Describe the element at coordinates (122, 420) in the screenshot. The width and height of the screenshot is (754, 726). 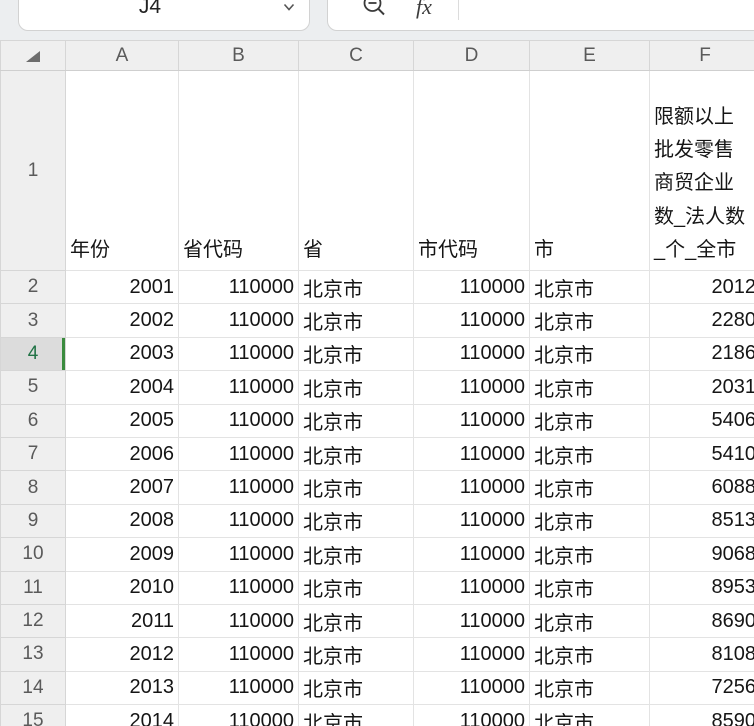
I see `cell: 2005` at that location.